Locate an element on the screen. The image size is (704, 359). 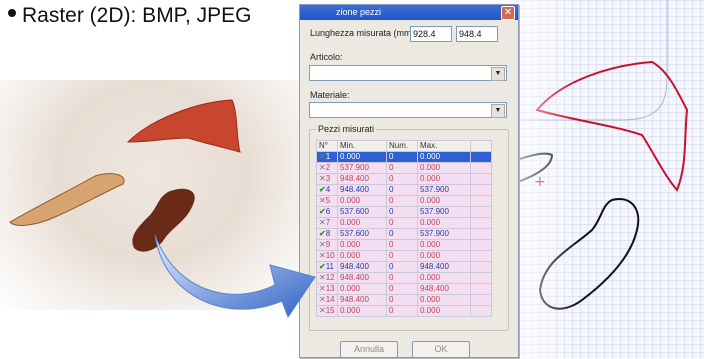
length-input-1: 928.4 is located at coordinates (431, 34).